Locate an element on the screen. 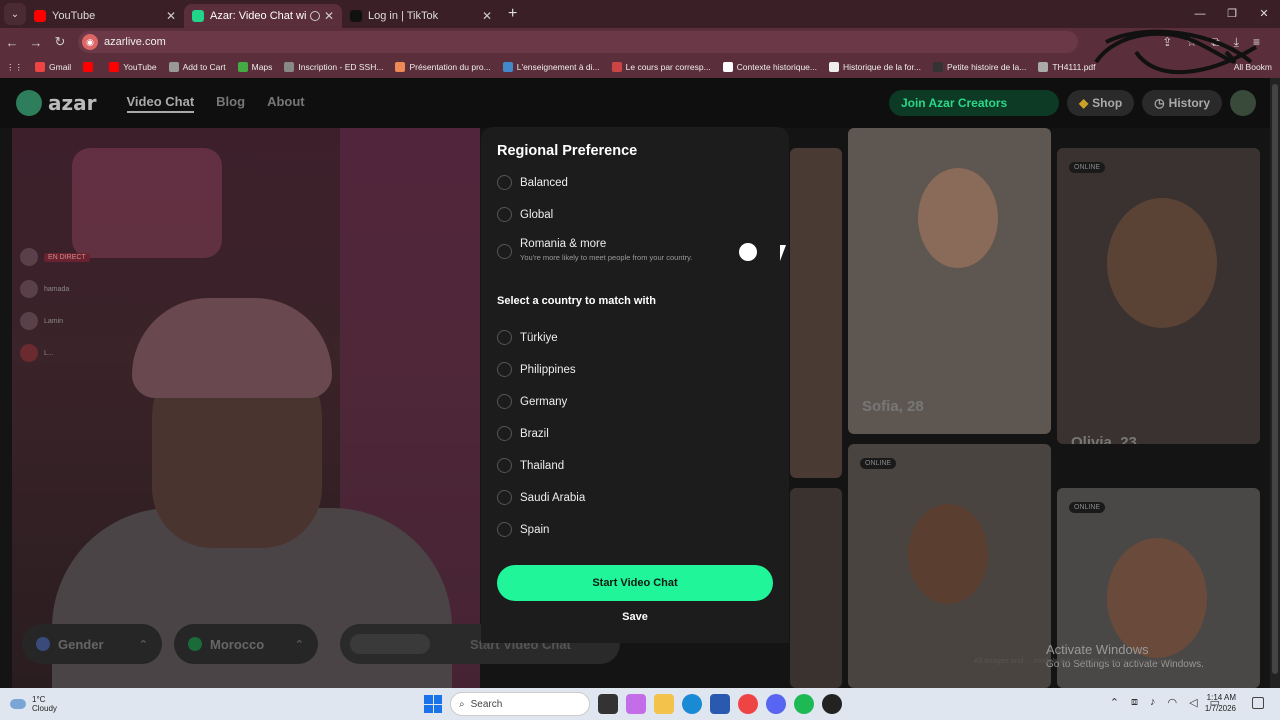  page-scrollbar is located at coordinates (1275, 383).